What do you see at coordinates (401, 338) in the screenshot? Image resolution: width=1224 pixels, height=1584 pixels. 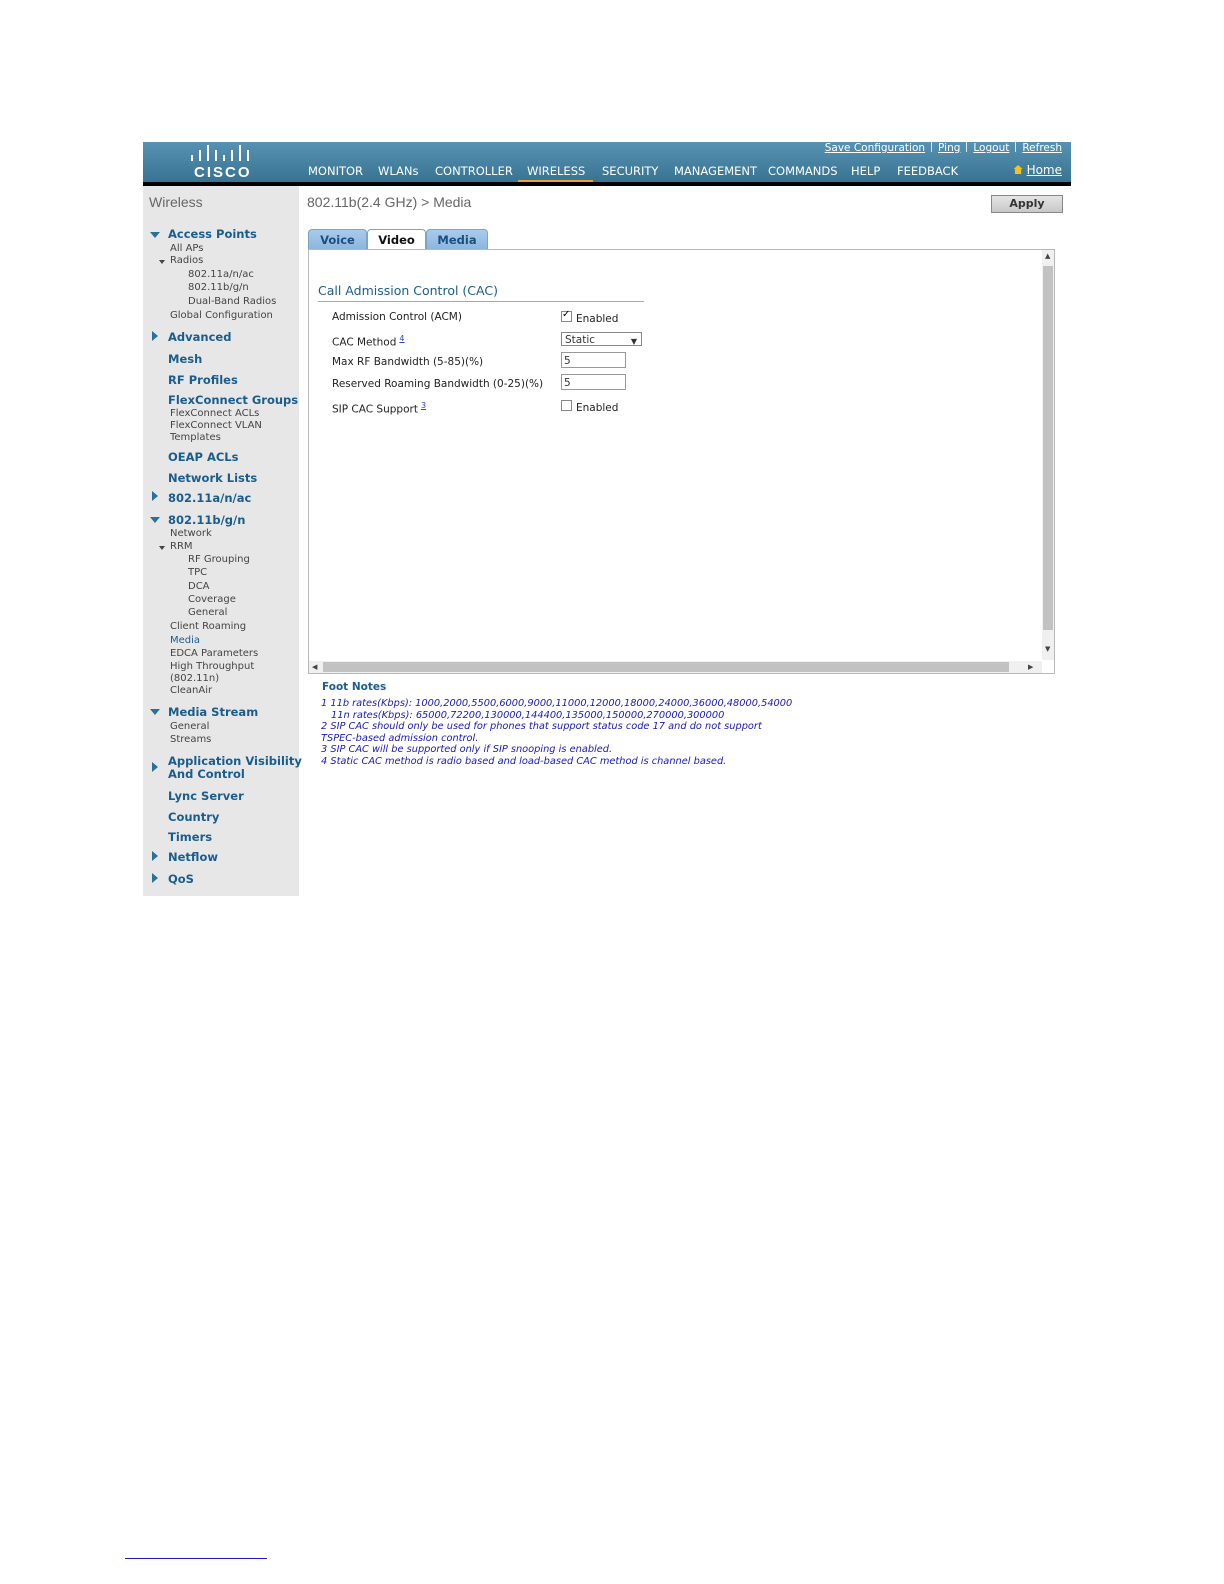 I see `cac-method-footnote-link: 4` at bounding box center [401, 338].